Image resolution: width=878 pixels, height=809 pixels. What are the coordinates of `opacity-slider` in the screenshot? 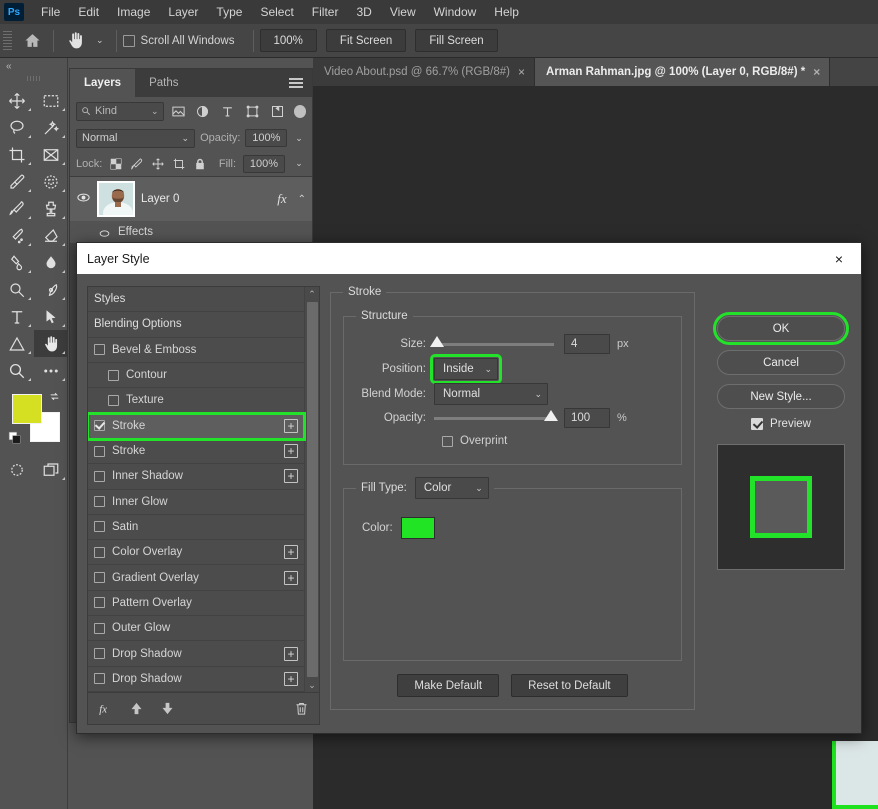 It's located at (496, 415).